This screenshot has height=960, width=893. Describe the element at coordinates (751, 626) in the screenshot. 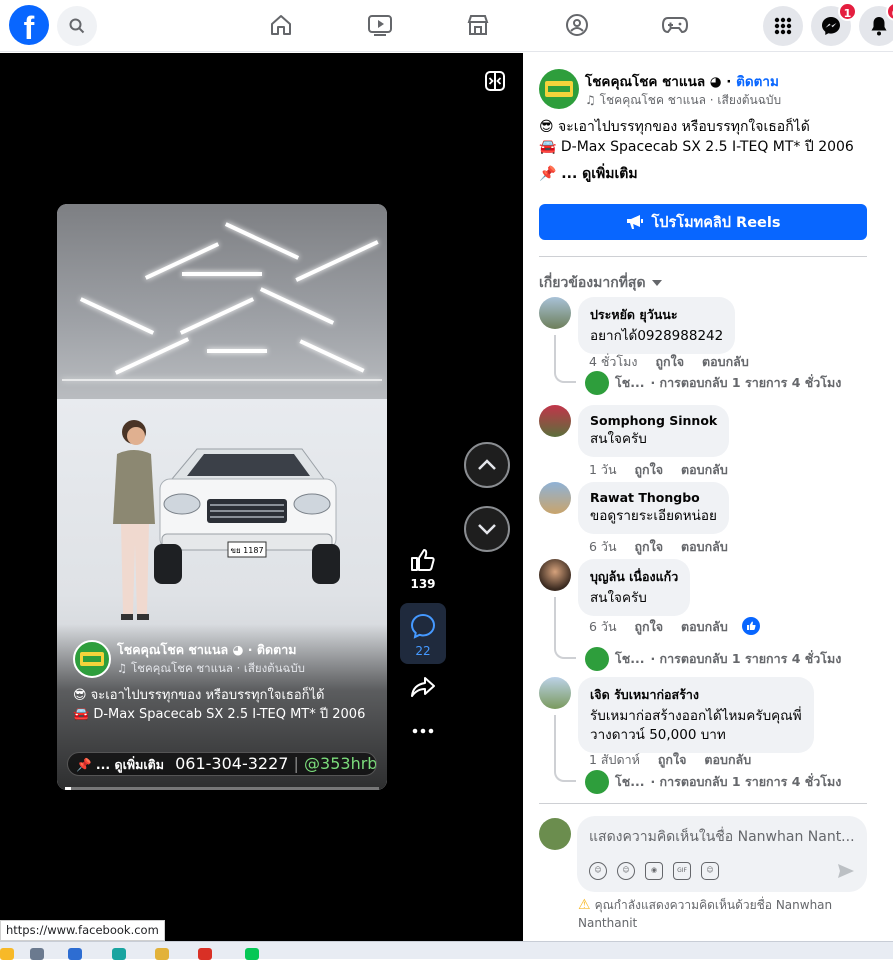

I see `like-reaction-icon` at that location.